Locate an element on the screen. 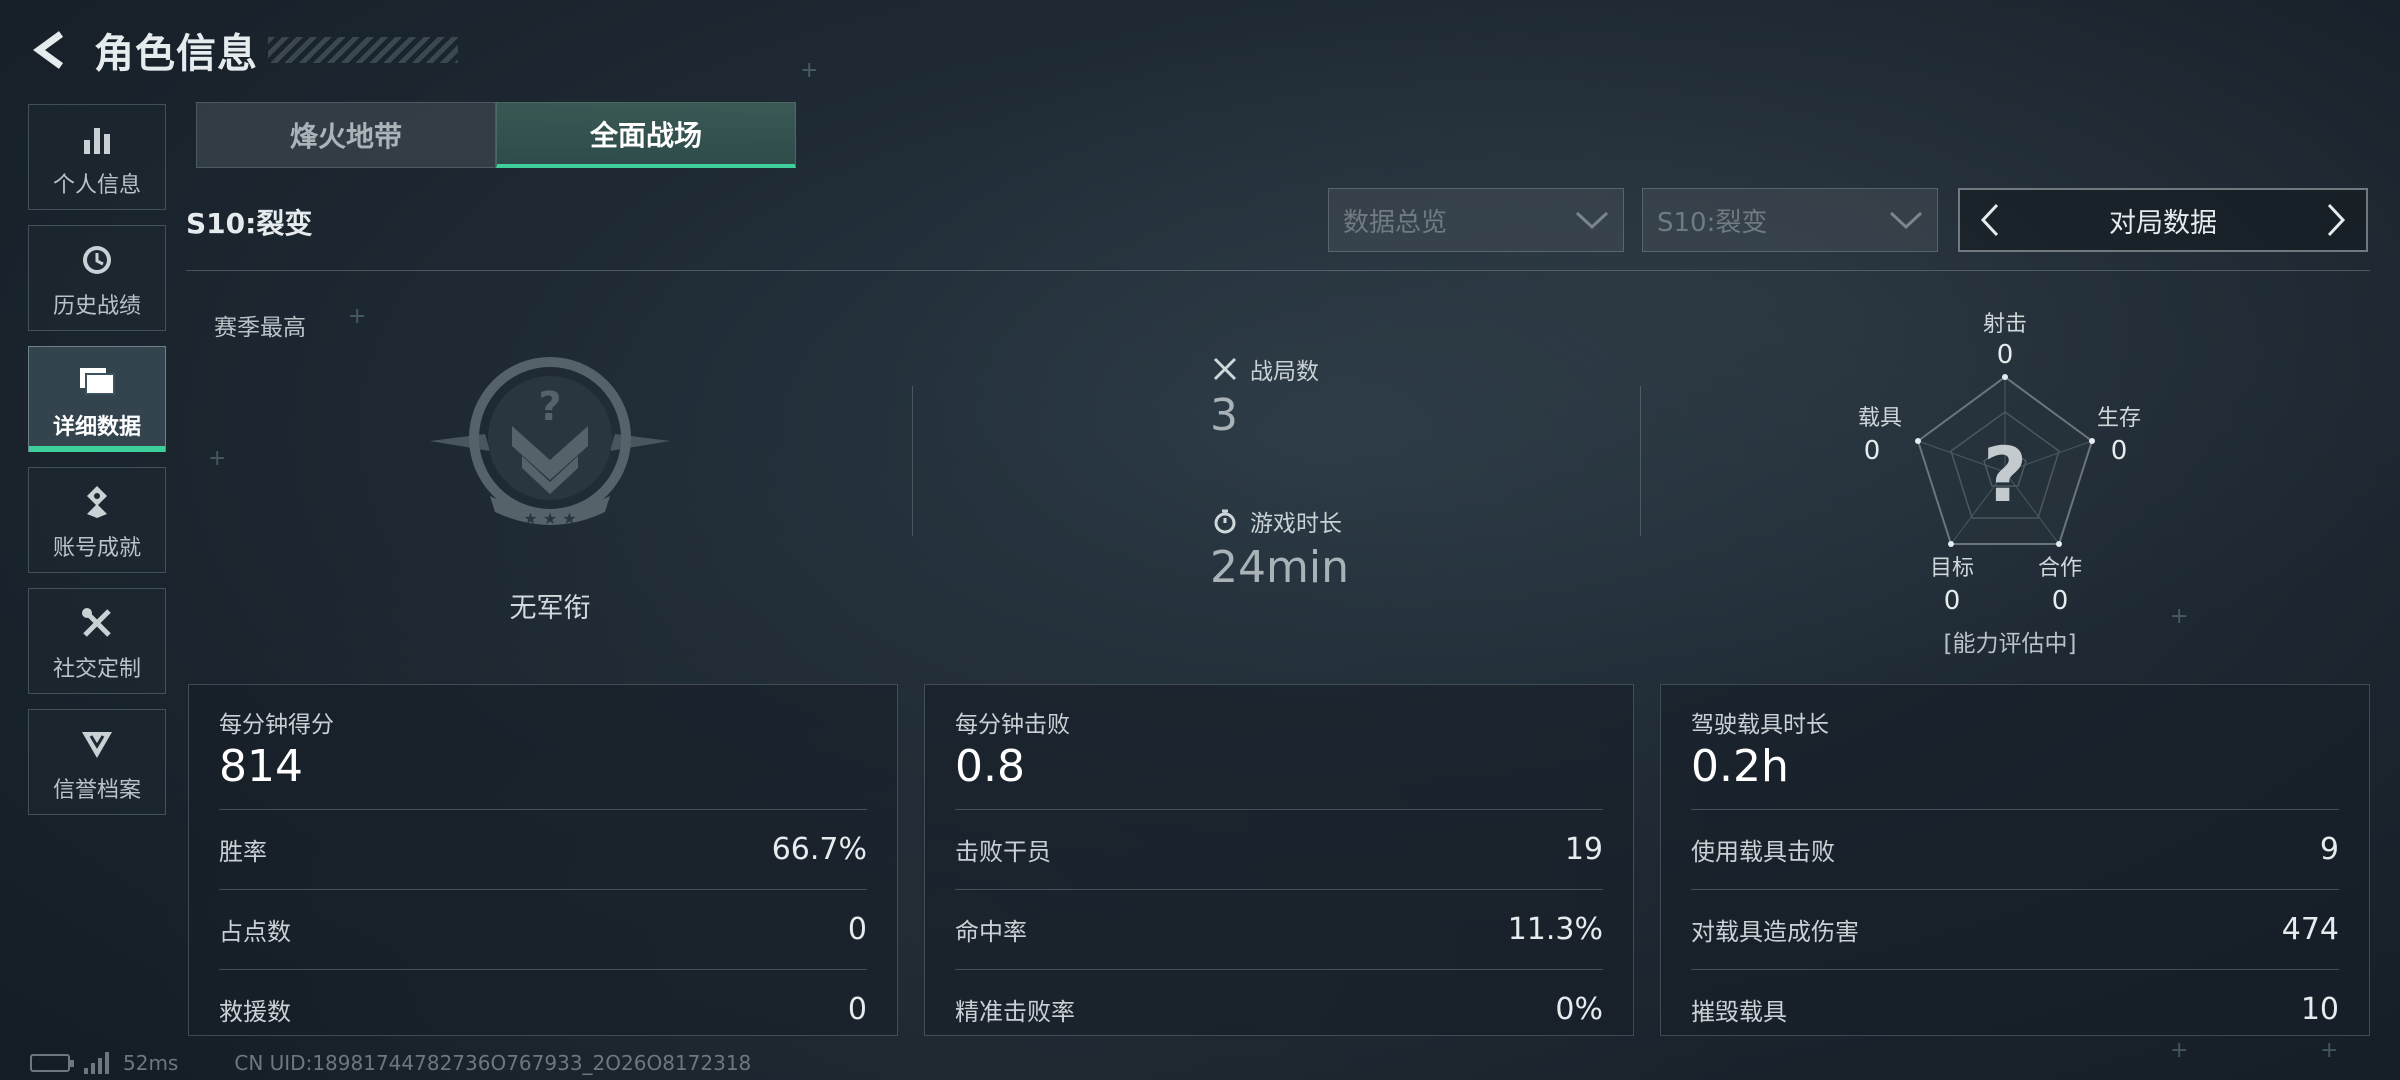 This screenshot has width=2400, height=1080. panel-title: 驾驶载具时长 is located at coordinates (1760, 725).